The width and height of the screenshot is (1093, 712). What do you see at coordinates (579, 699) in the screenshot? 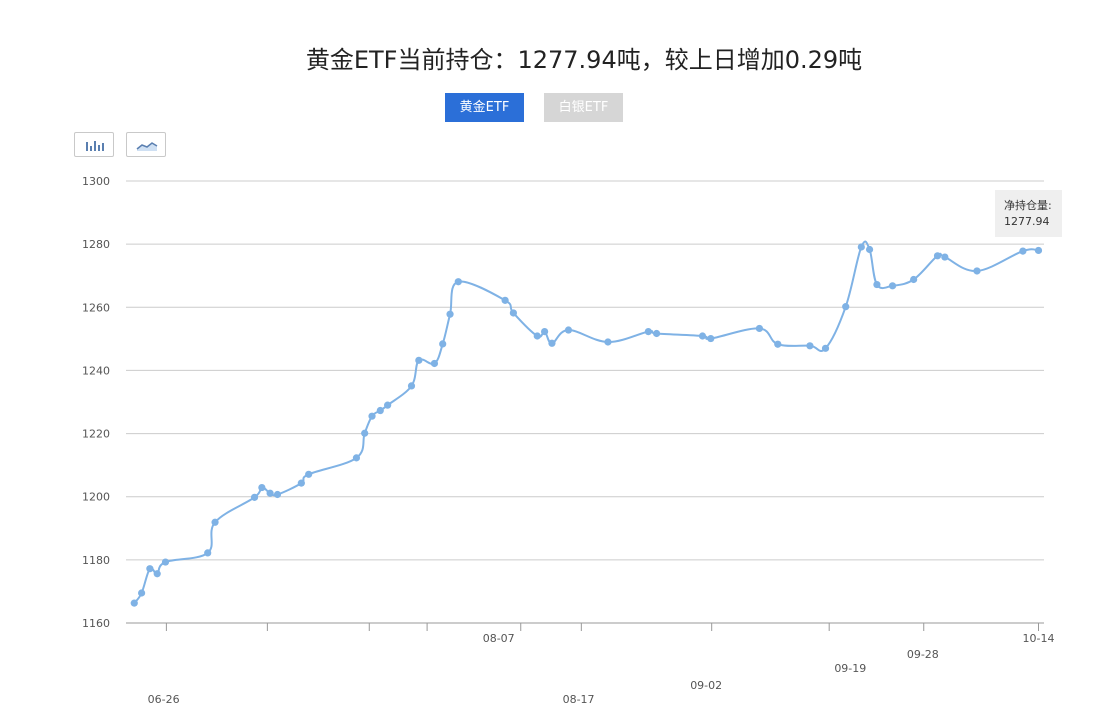
I see `x-tick-label: 08-17` at bounding box center [579, 699].